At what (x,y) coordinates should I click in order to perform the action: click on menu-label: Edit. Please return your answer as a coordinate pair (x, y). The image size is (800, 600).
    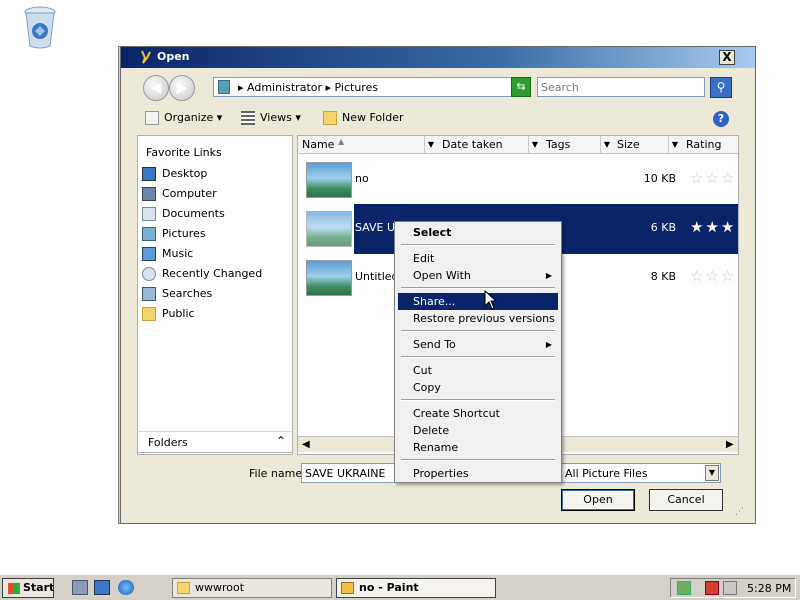
    Looking at the image, I should click on (424, 258).